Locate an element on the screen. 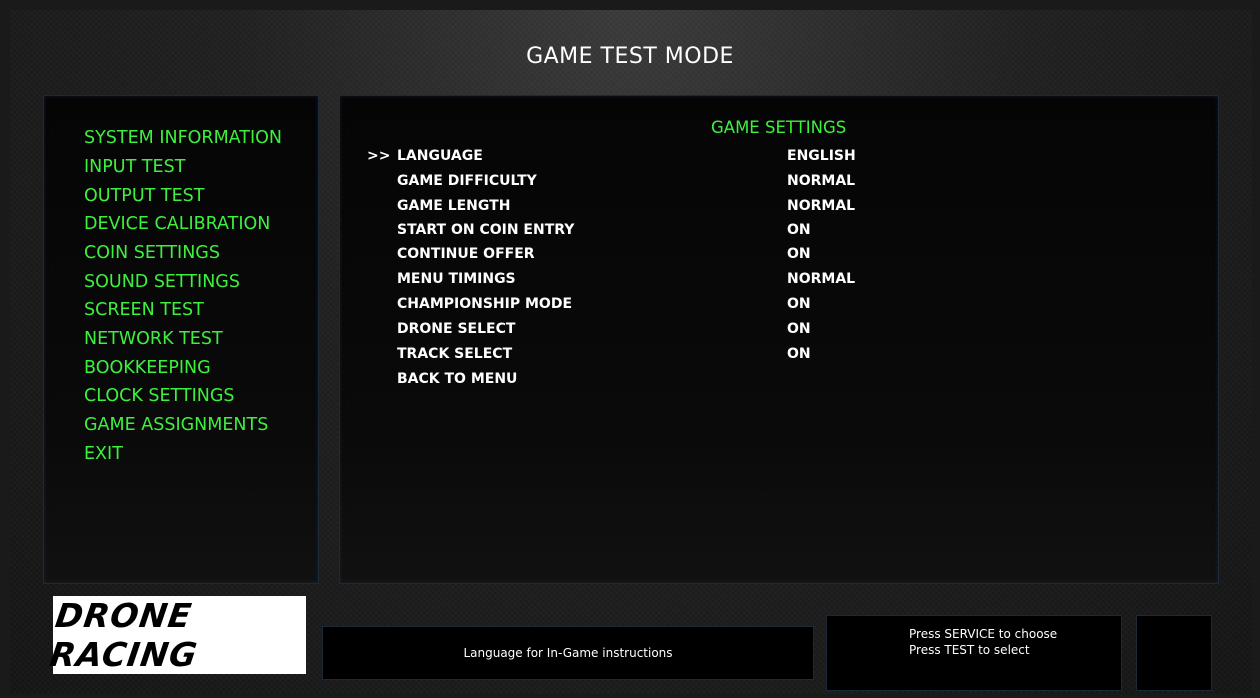 Image resolution: width=1260 pixels, height=698 pixels. setting-label-drone-select: DRONE SELECT is located at coordinates (456, 329).